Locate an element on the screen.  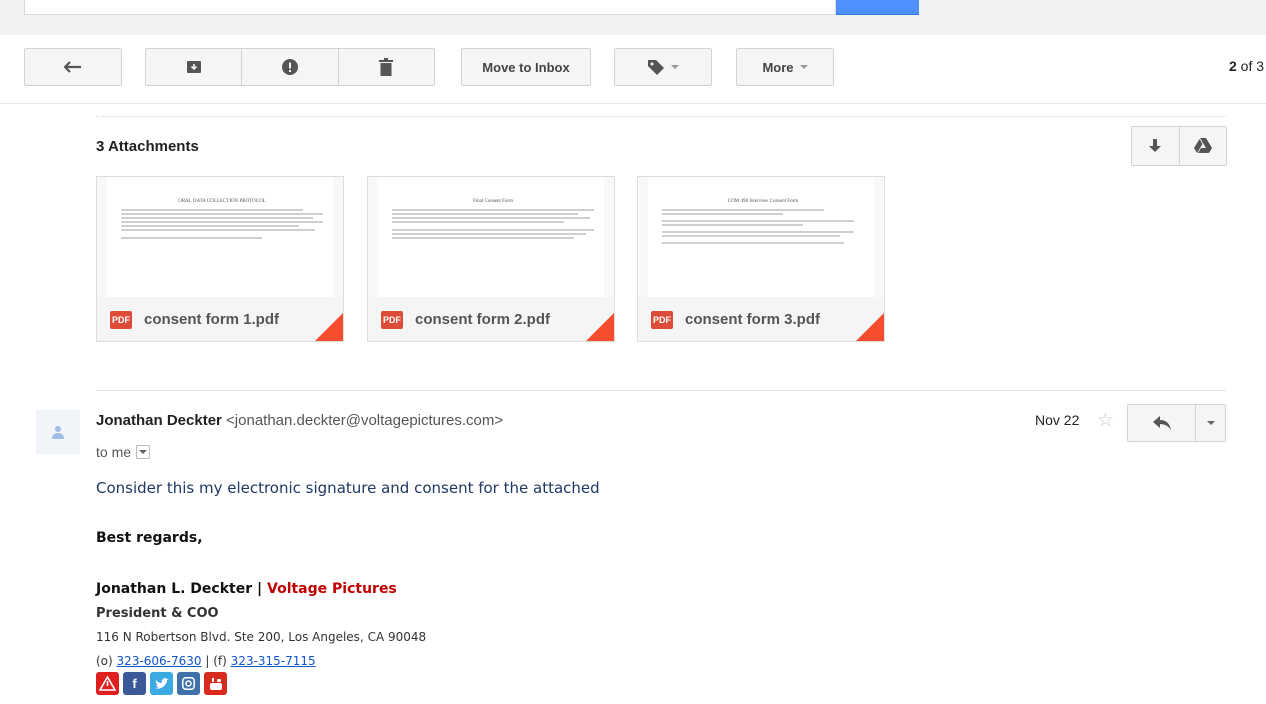
delete-button is located at coordinates (386, 67).